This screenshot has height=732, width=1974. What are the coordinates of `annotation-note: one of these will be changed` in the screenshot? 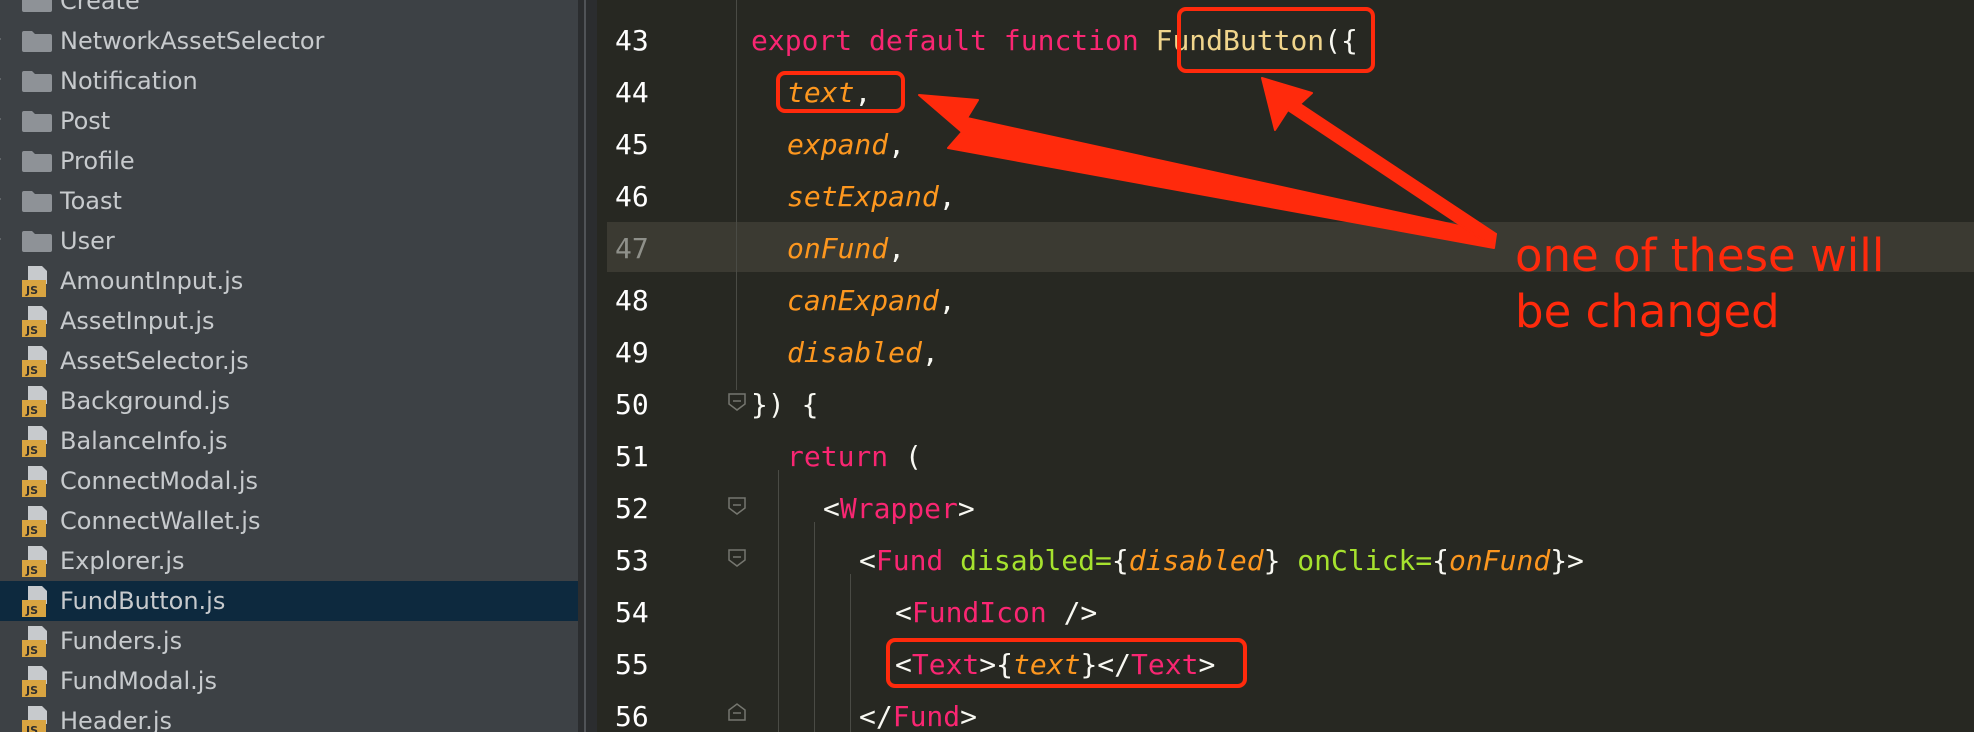 It's located at (1700, 283).